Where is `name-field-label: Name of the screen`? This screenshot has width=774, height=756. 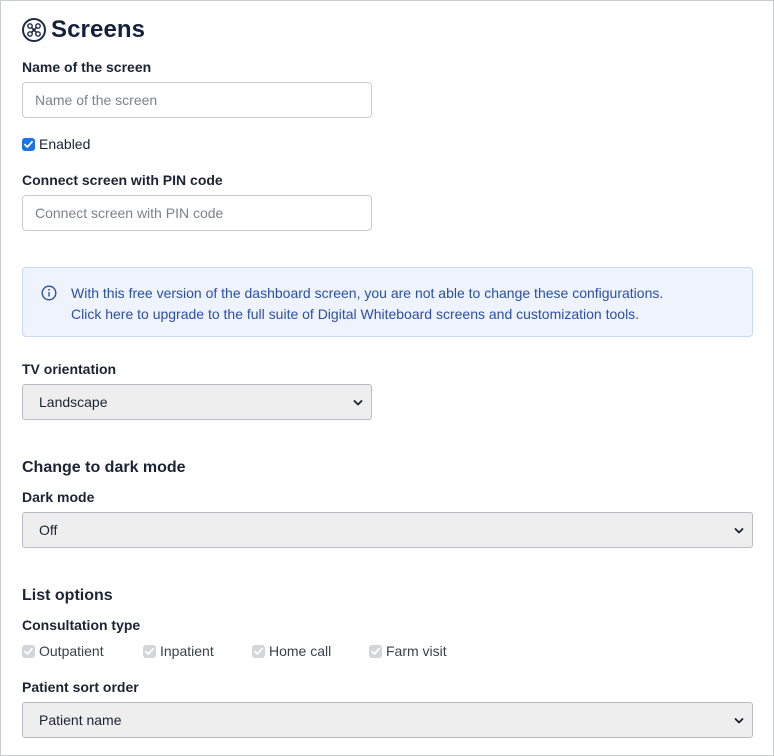 name-field-label: Name of the screen is located at coordinates (87, 67).